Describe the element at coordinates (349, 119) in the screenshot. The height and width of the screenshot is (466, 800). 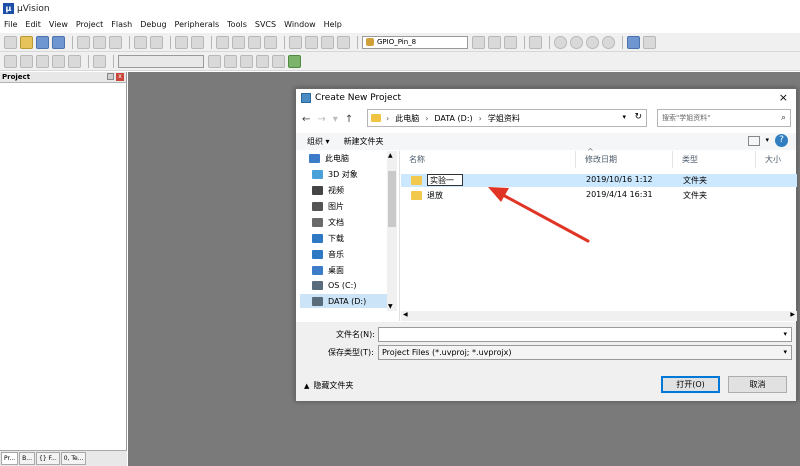
I see `up-arrow-icon: ↑` at that location.